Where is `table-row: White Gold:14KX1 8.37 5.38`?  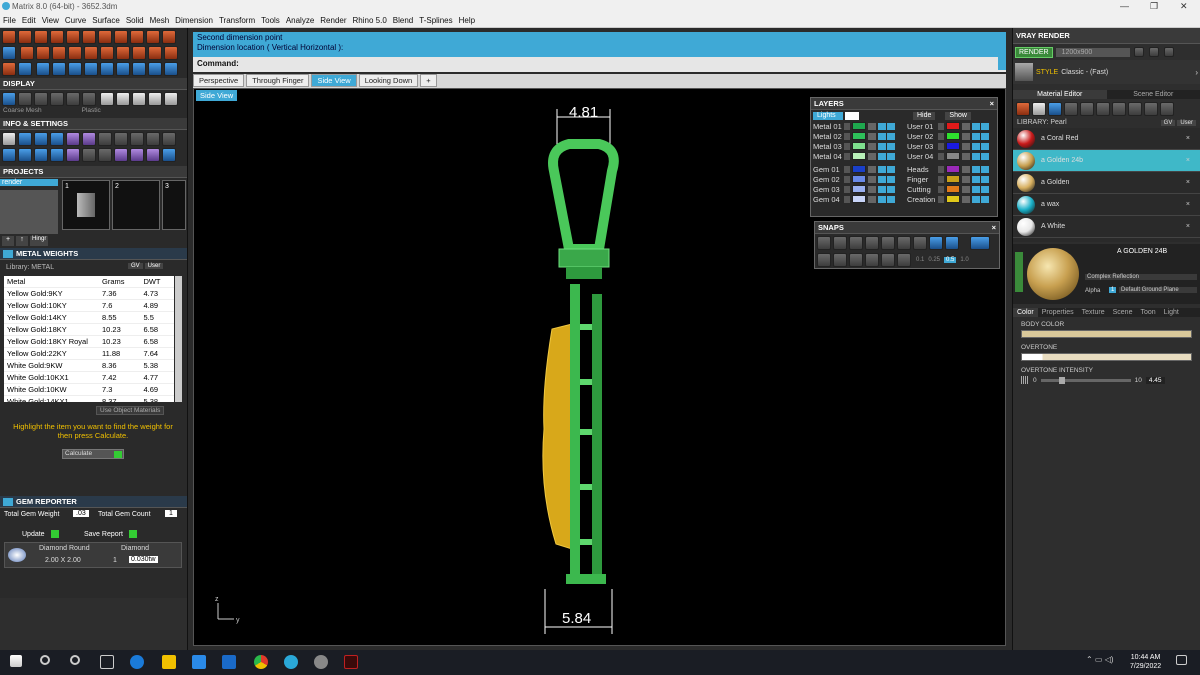
table-row: White Gold:14KX1 8.37 5.38 is located at coordinates (89, 398).